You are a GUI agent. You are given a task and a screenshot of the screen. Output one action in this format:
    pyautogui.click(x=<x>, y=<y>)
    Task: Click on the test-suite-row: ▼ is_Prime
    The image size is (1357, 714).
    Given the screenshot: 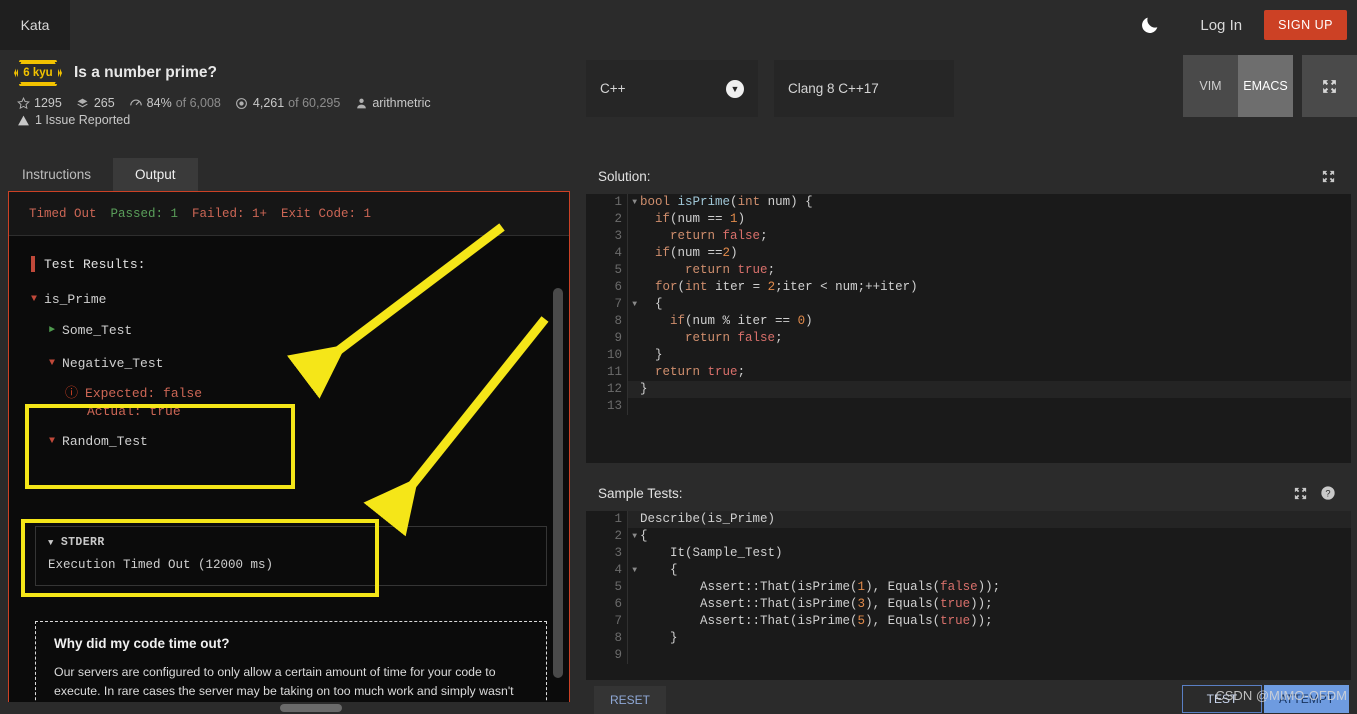 What is the action you would take?
    pyautogui.click(x=300, y=299)
    